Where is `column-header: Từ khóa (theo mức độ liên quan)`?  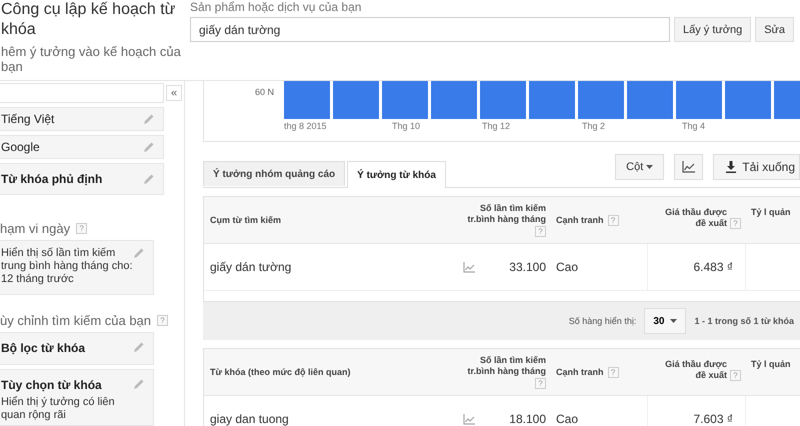 column-header: Từ khóa (theo mức độ liên quan) is located at coordinates (280, 372).